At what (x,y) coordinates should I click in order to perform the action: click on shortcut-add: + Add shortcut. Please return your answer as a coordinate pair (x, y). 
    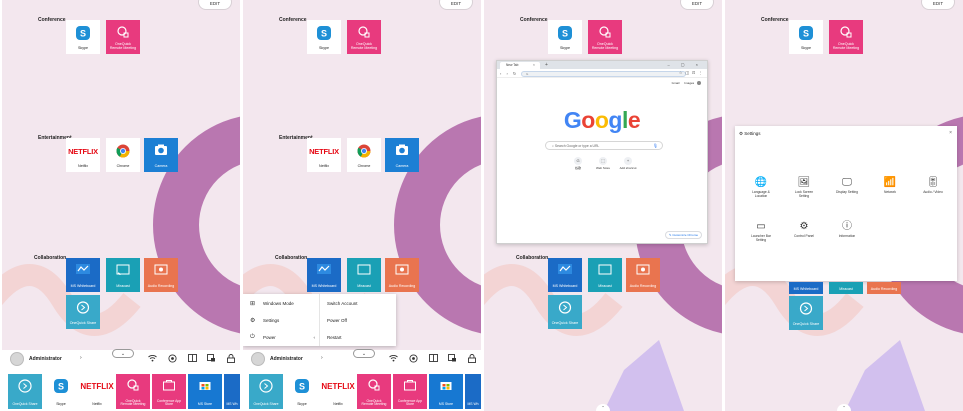
    Looking at the image, I should click on (628, 165).